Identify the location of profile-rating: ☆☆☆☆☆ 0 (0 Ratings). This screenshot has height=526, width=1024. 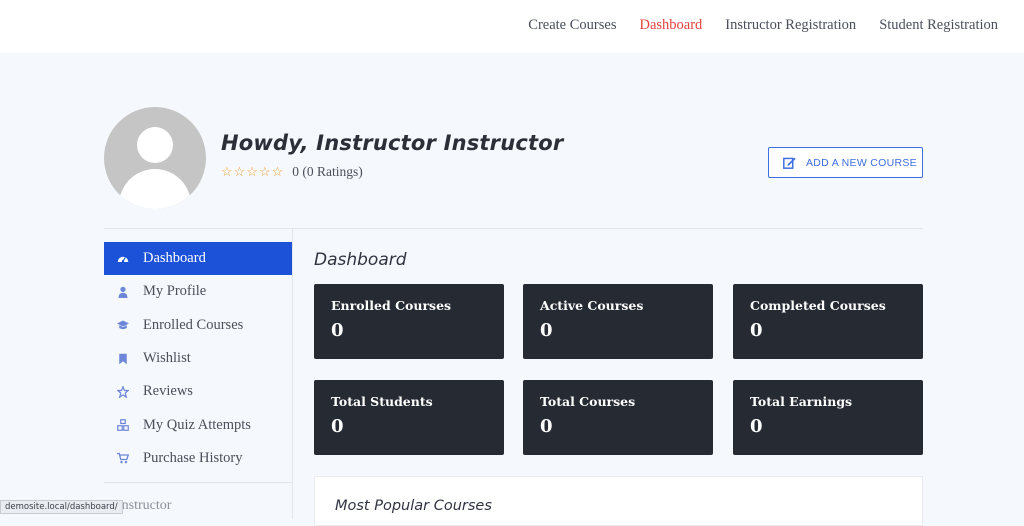
(292, 172).